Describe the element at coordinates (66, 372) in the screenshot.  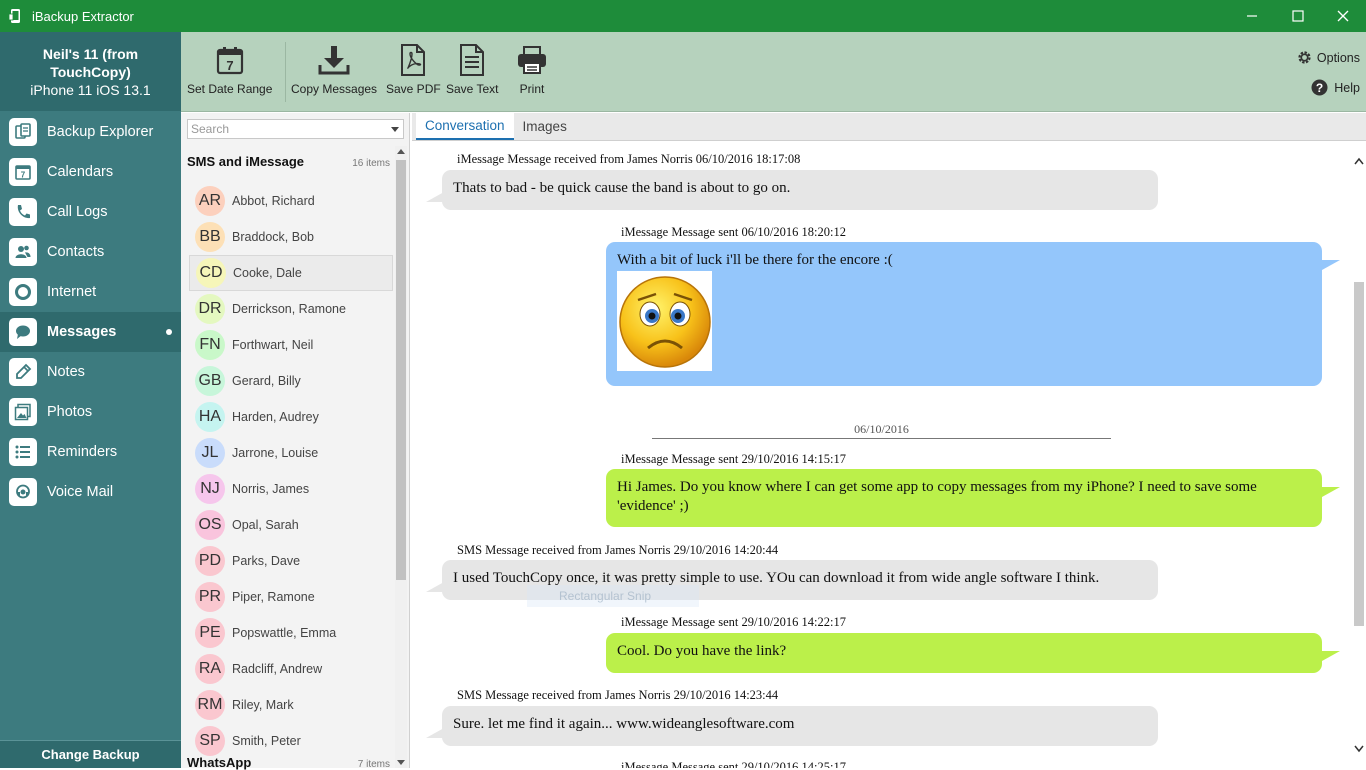
I see `sidebar-item-label: Notes` at that location.